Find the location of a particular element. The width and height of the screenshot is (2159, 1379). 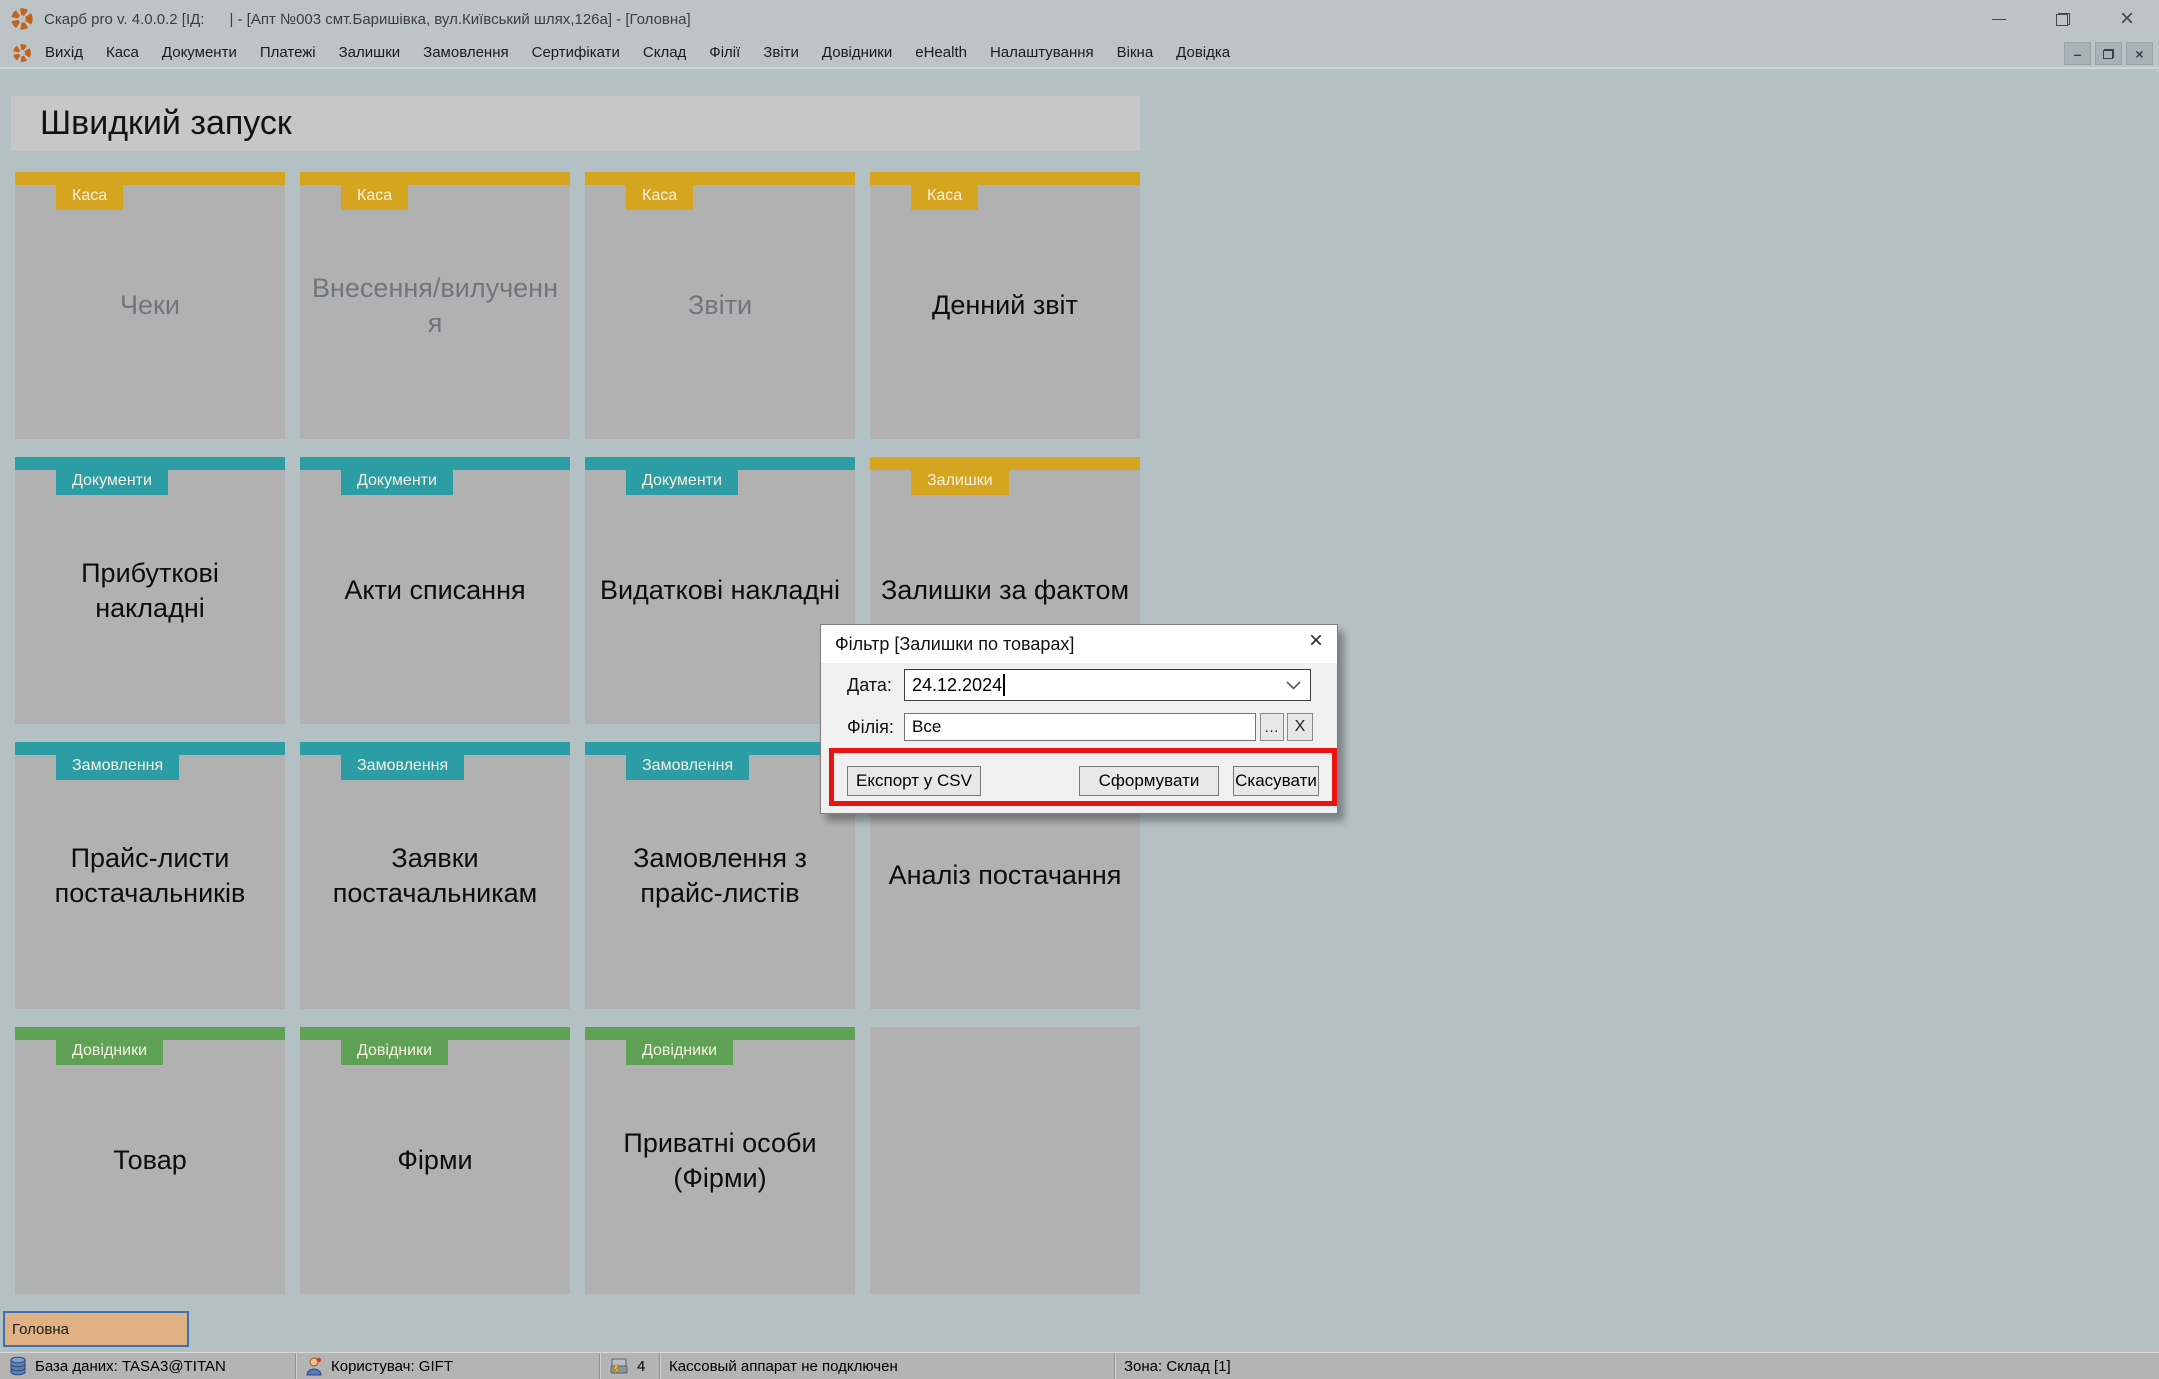

tile: Каса Звіти is located at coordinates (720, 305).